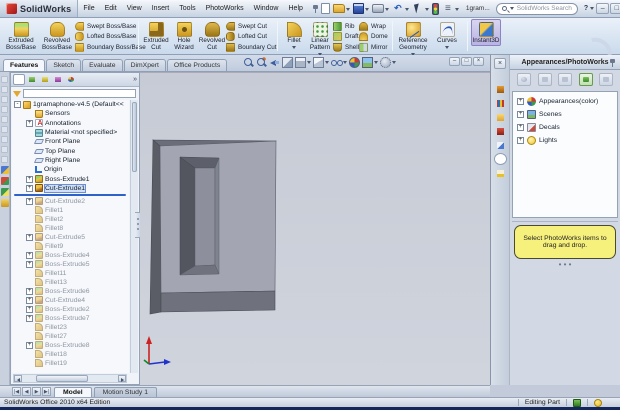 This screenshot has height=410, width=620. Describe the element at coordinates (110, 47) in the screenshot. I see `boundary-boss-base-button: Boundary Boss/Base` at that location.